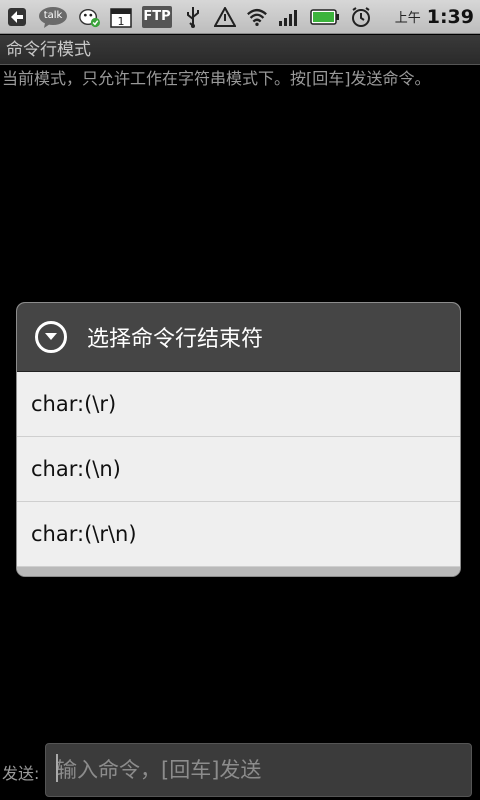 This screenshot has height=800, width=480. Describe the element at coordinates (289, 17) in the screenshot. I see `signal-bars-icon` at that location.